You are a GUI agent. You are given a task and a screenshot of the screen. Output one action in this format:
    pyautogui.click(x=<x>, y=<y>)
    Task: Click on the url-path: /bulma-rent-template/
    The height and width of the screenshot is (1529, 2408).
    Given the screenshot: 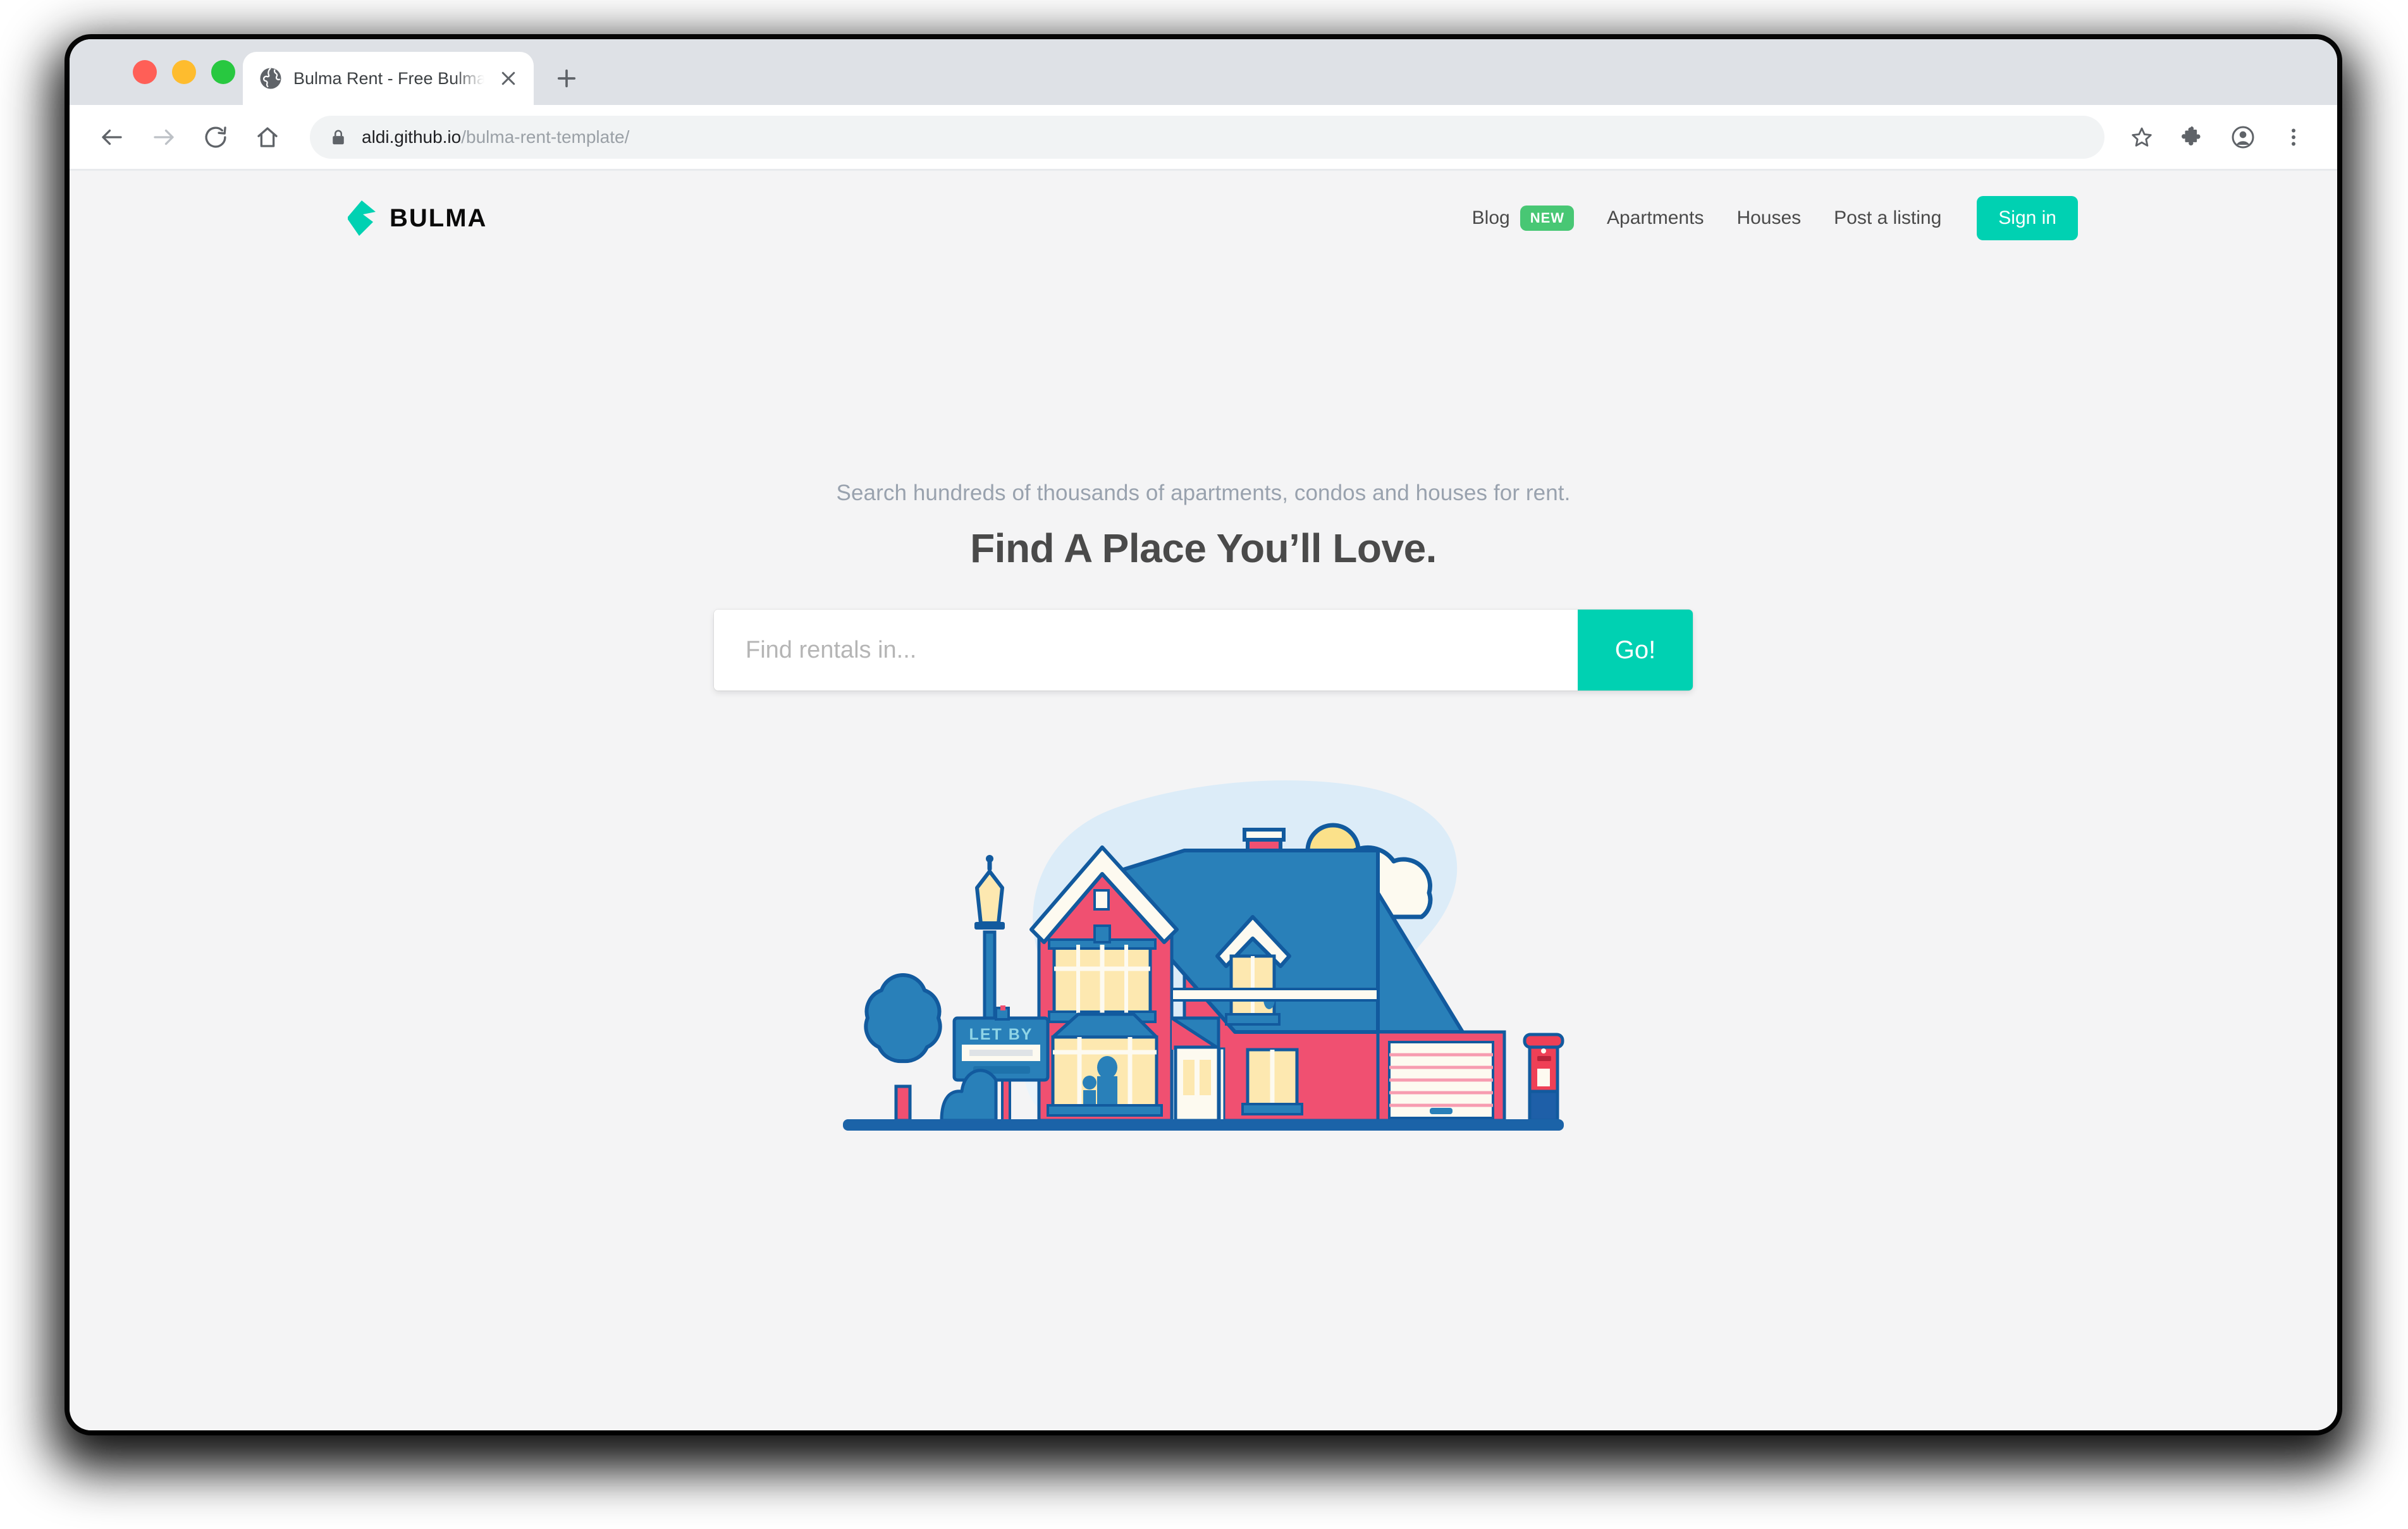 What is the action you would take?
    pyautogui.click(x=545, y=136)
    